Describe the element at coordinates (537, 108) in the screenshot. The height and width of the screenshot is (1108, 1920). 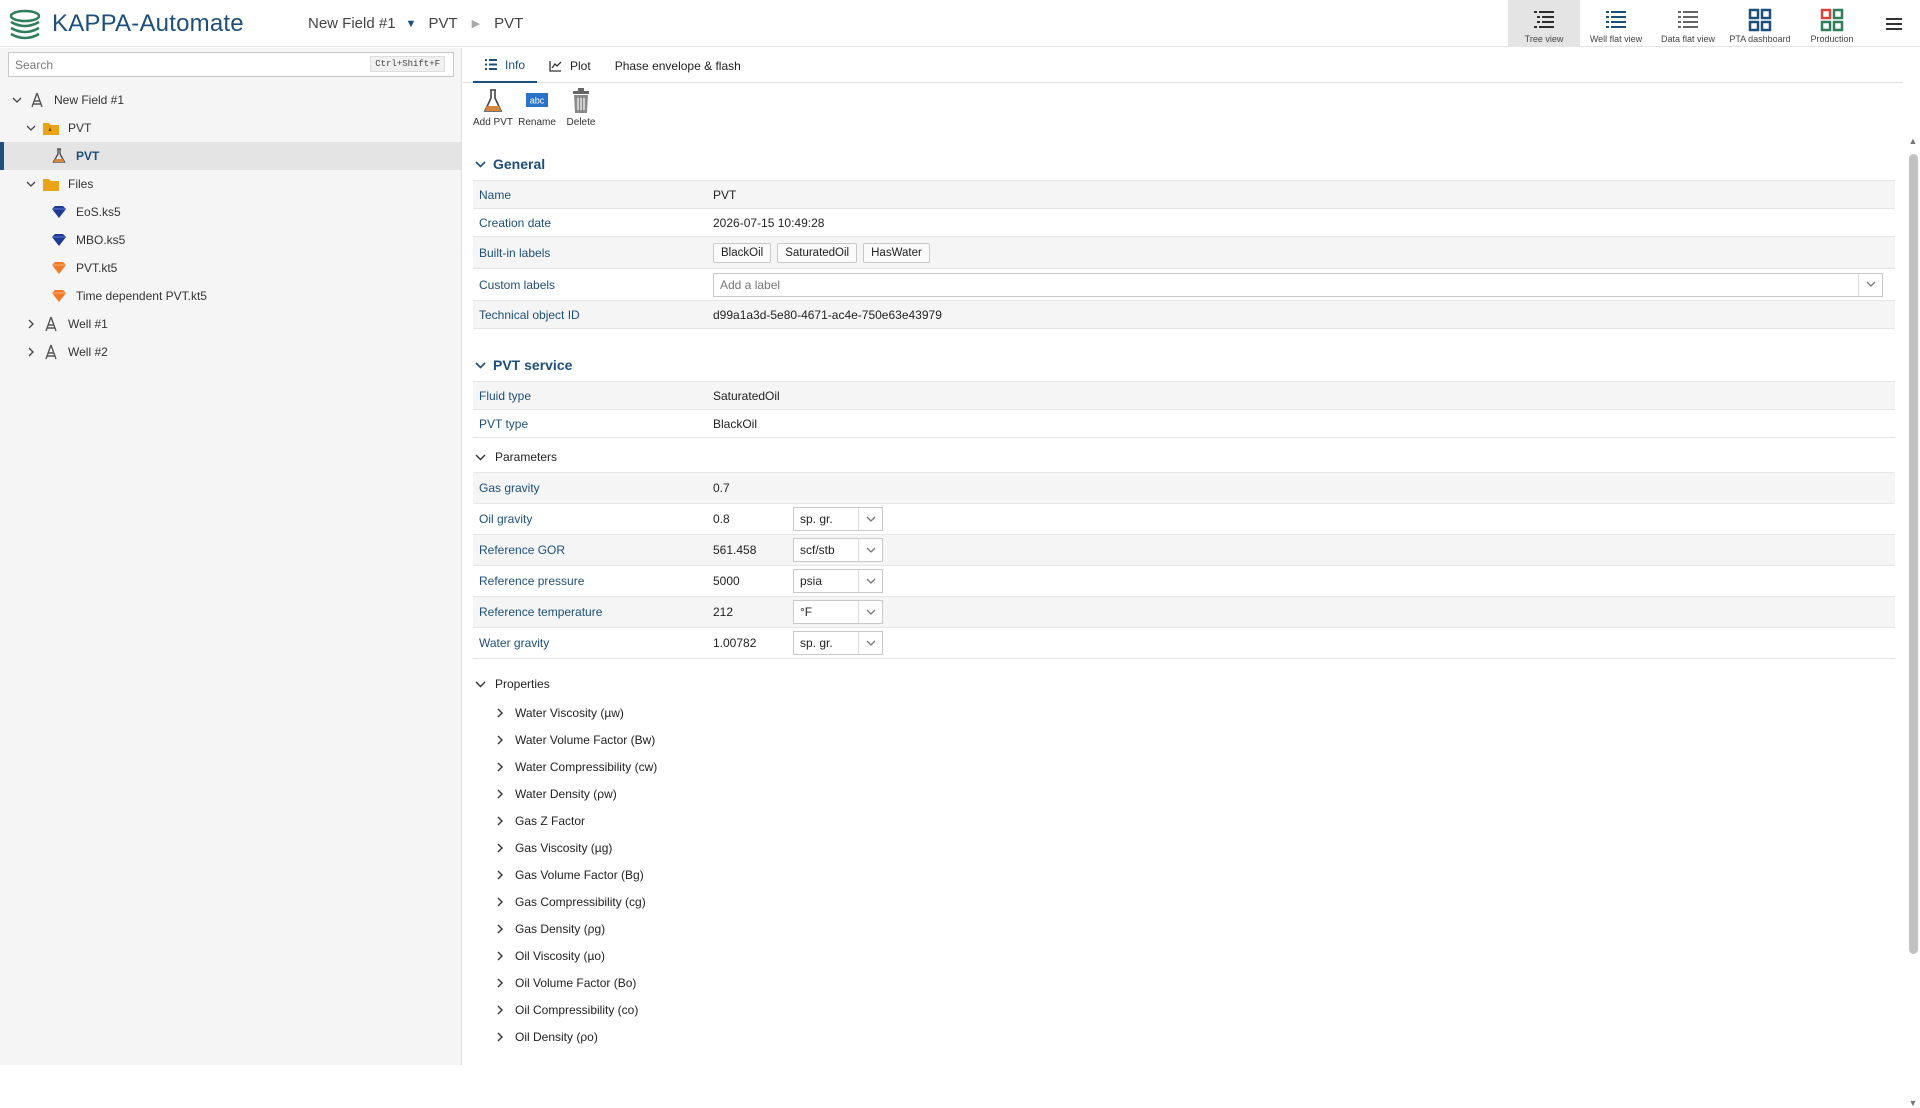
I see `rename-button: abc Rename` at that location.